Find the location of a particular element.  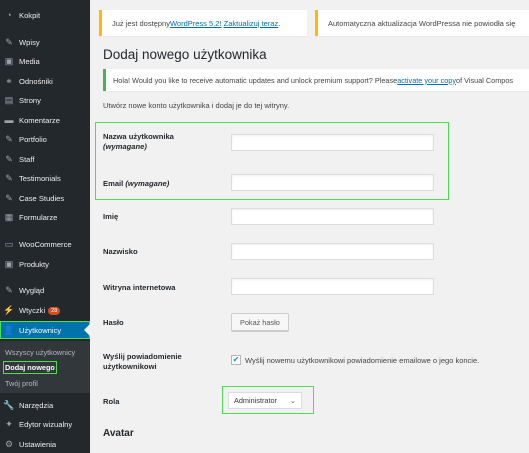

role-select: Administrator ⌄ is located at coordinates (265, 400).